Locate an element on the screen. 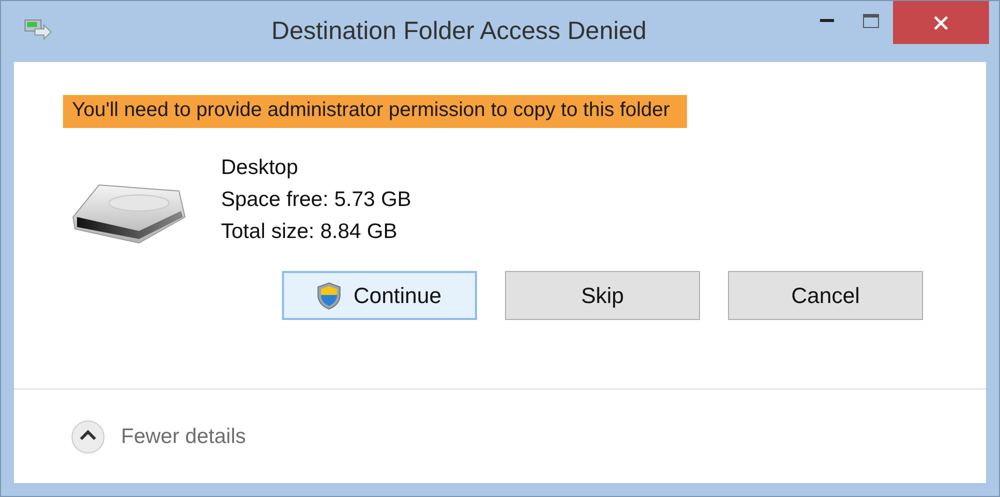 Image resolution: width=1000 pixels, height=497 pixels. details-toggle: Fewer details is located at coordinates (158, 437).